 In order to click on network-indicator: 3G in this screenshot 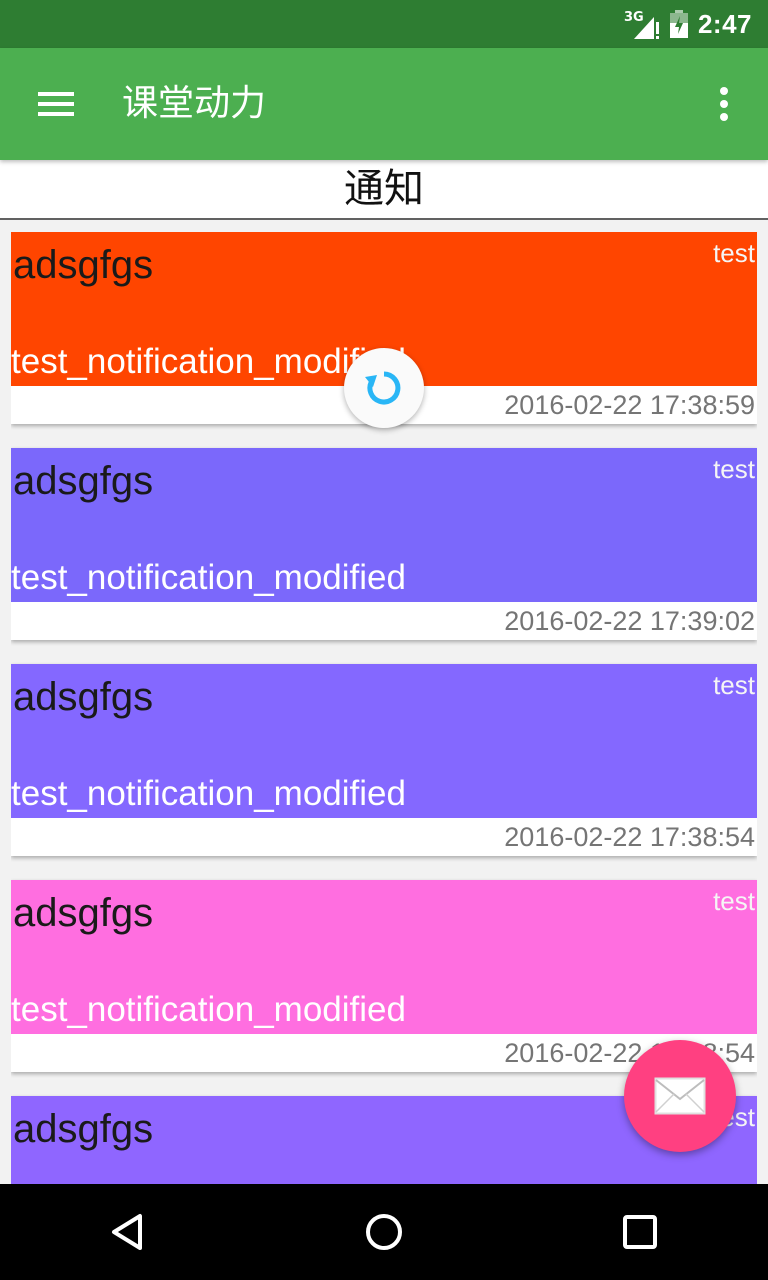, I will do `click(642, 24)`.